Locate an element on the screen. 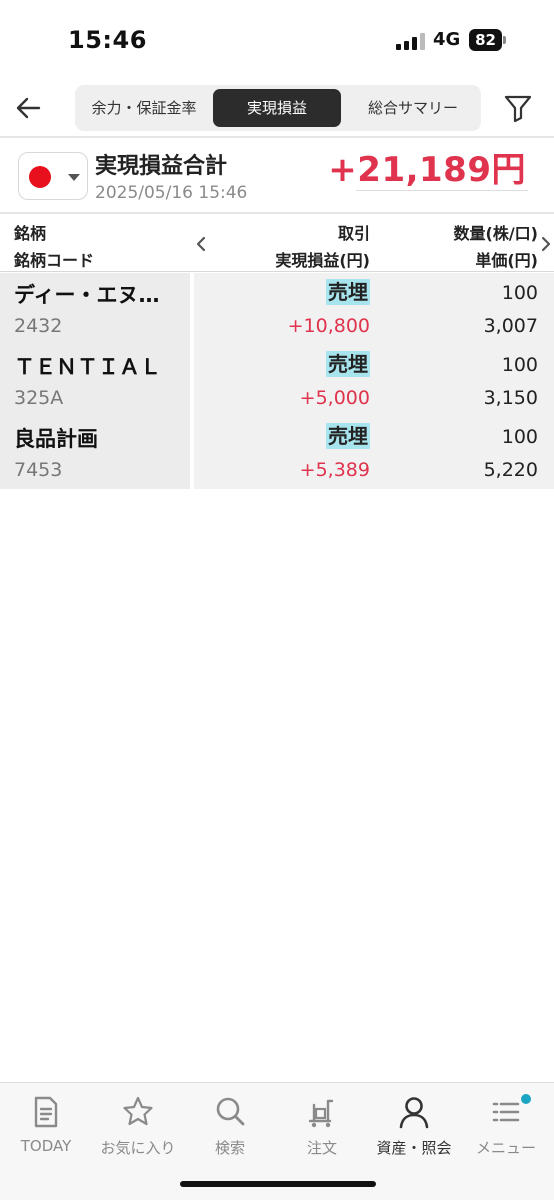 The width and height of the screenshot is (554, 1200). nav-today: TODAY is located at coordinates (46, 1126).